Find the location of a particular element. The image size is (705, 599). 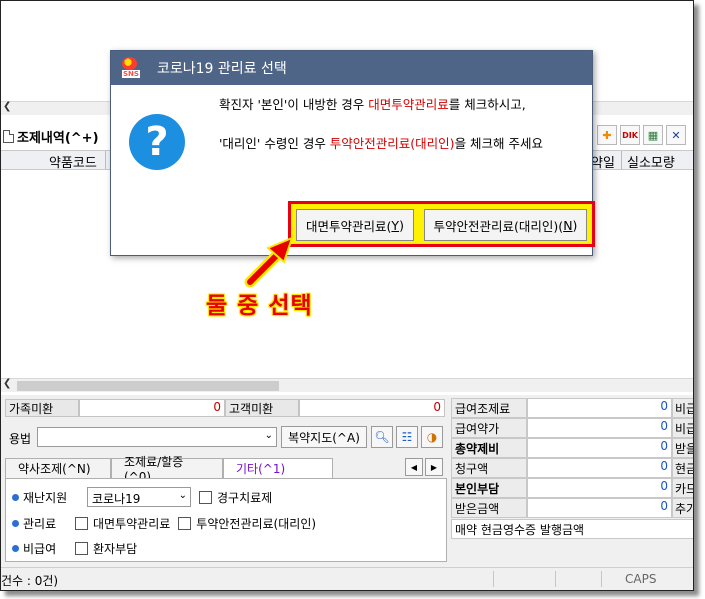

family-unpaid-label: 가족미환 is located at coordinates (42, 408).